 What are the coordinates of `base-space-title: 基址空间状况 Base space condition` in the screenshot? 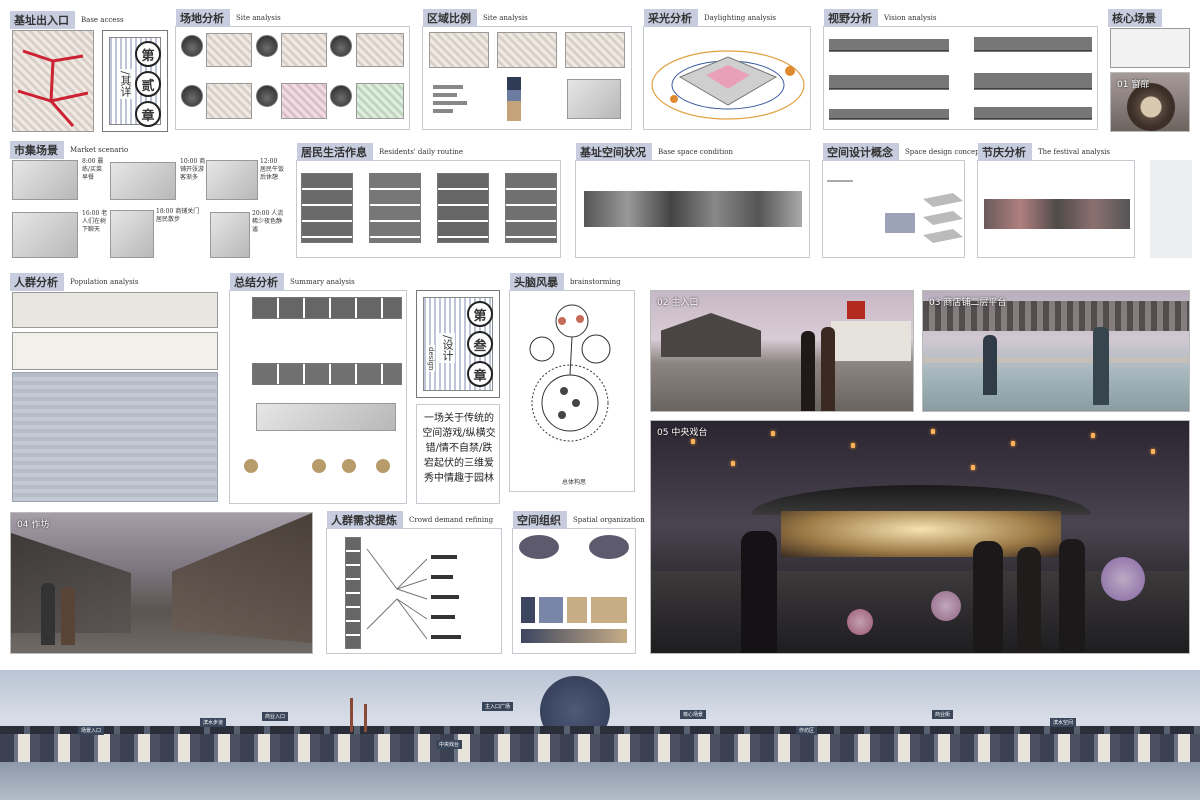 It's located at (654, 152).